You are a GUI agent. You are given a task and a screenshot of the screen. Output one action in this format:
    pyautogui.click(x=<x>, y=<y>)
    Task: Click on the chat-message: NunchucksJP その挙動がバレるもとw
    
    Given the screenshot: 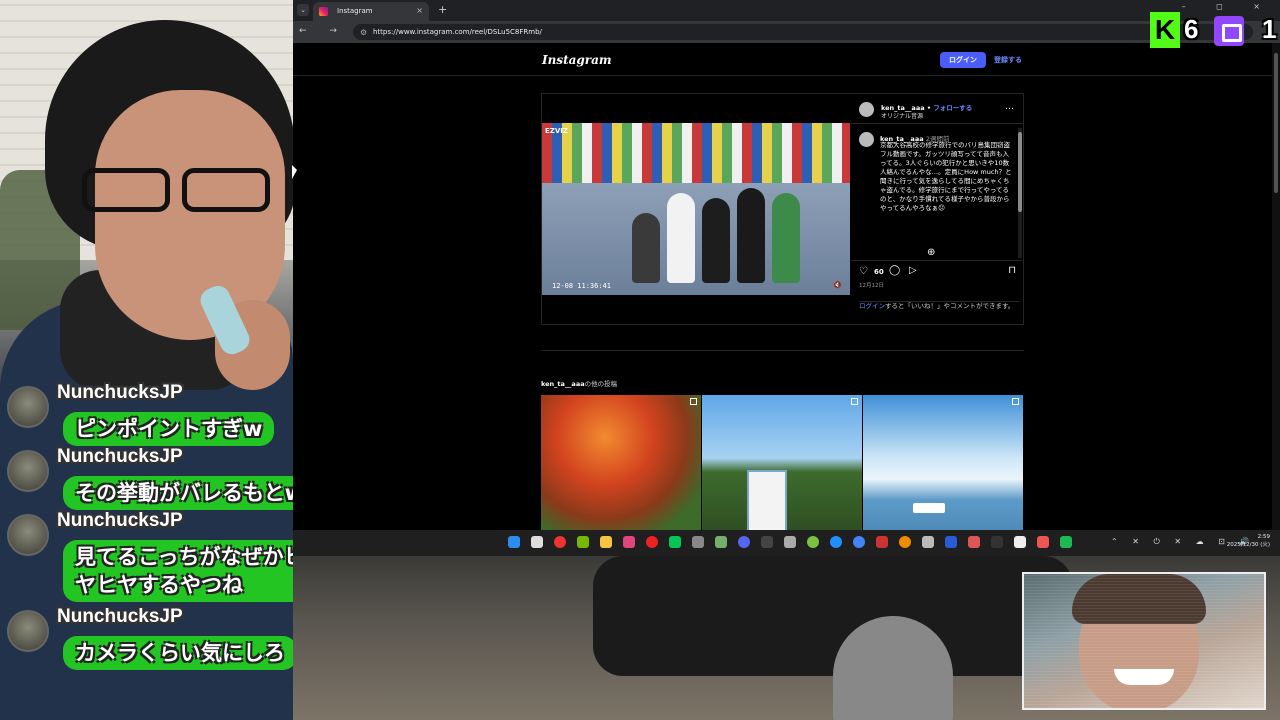 What is the action you would take?
    pyautogui.click(x=170, y=478)
    